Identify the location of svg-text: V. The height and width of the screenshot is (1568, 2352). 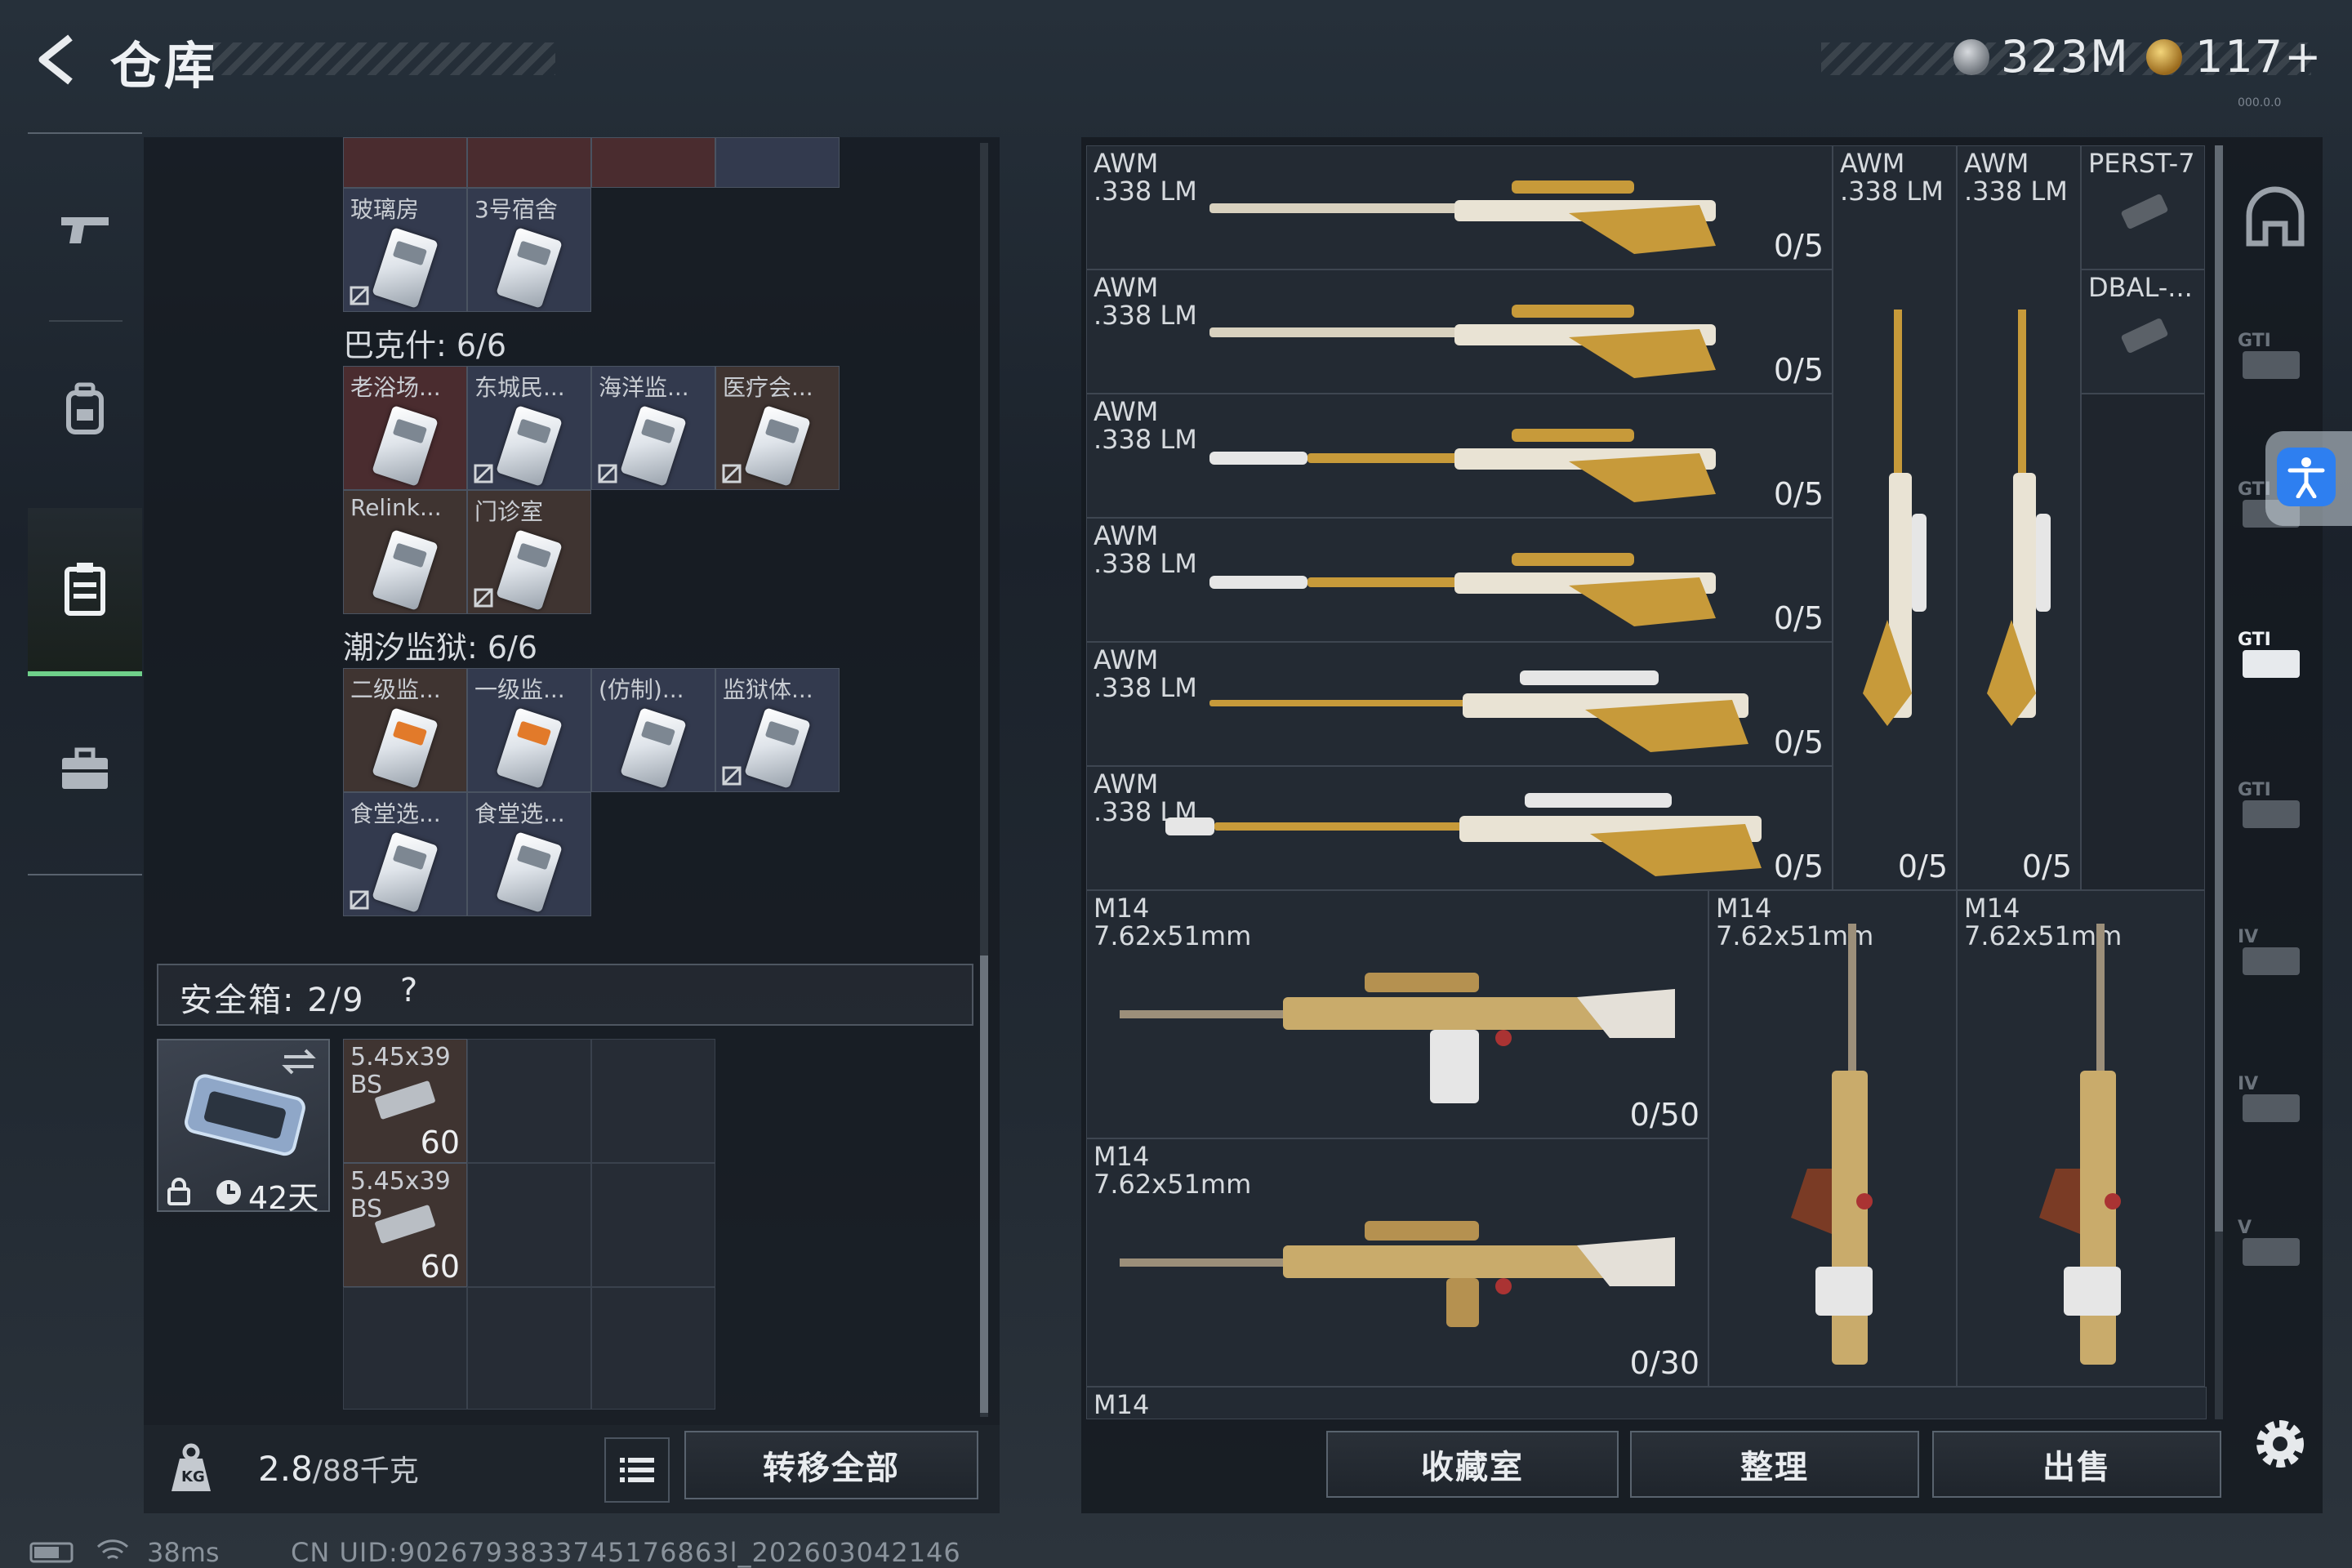
(2245, 1228).